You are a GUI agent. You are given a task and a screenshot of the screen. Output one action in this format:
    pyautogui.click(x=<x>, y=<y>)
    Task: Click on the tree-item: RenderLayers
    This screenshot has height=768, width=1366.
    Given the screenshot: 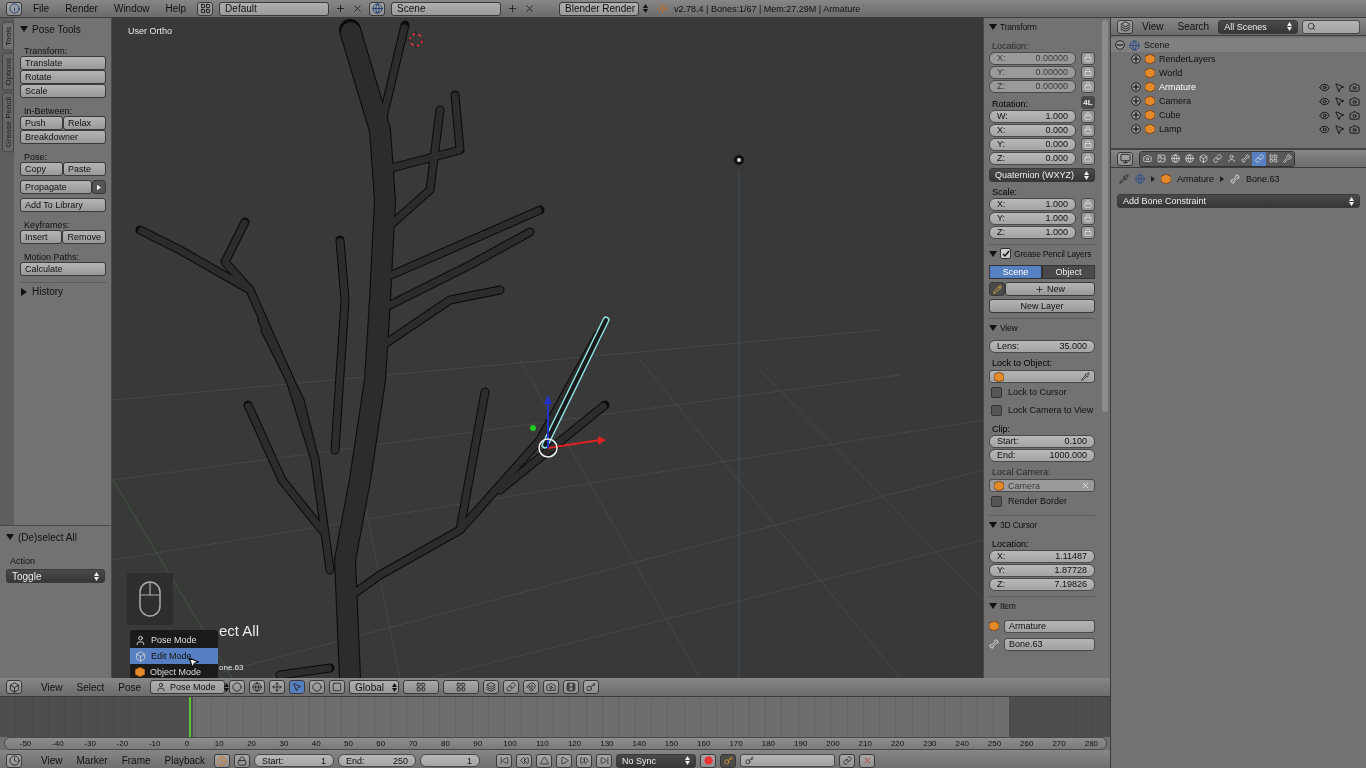 What is the action you would take?
    pyautogui.click(x=1187, y=59)
    